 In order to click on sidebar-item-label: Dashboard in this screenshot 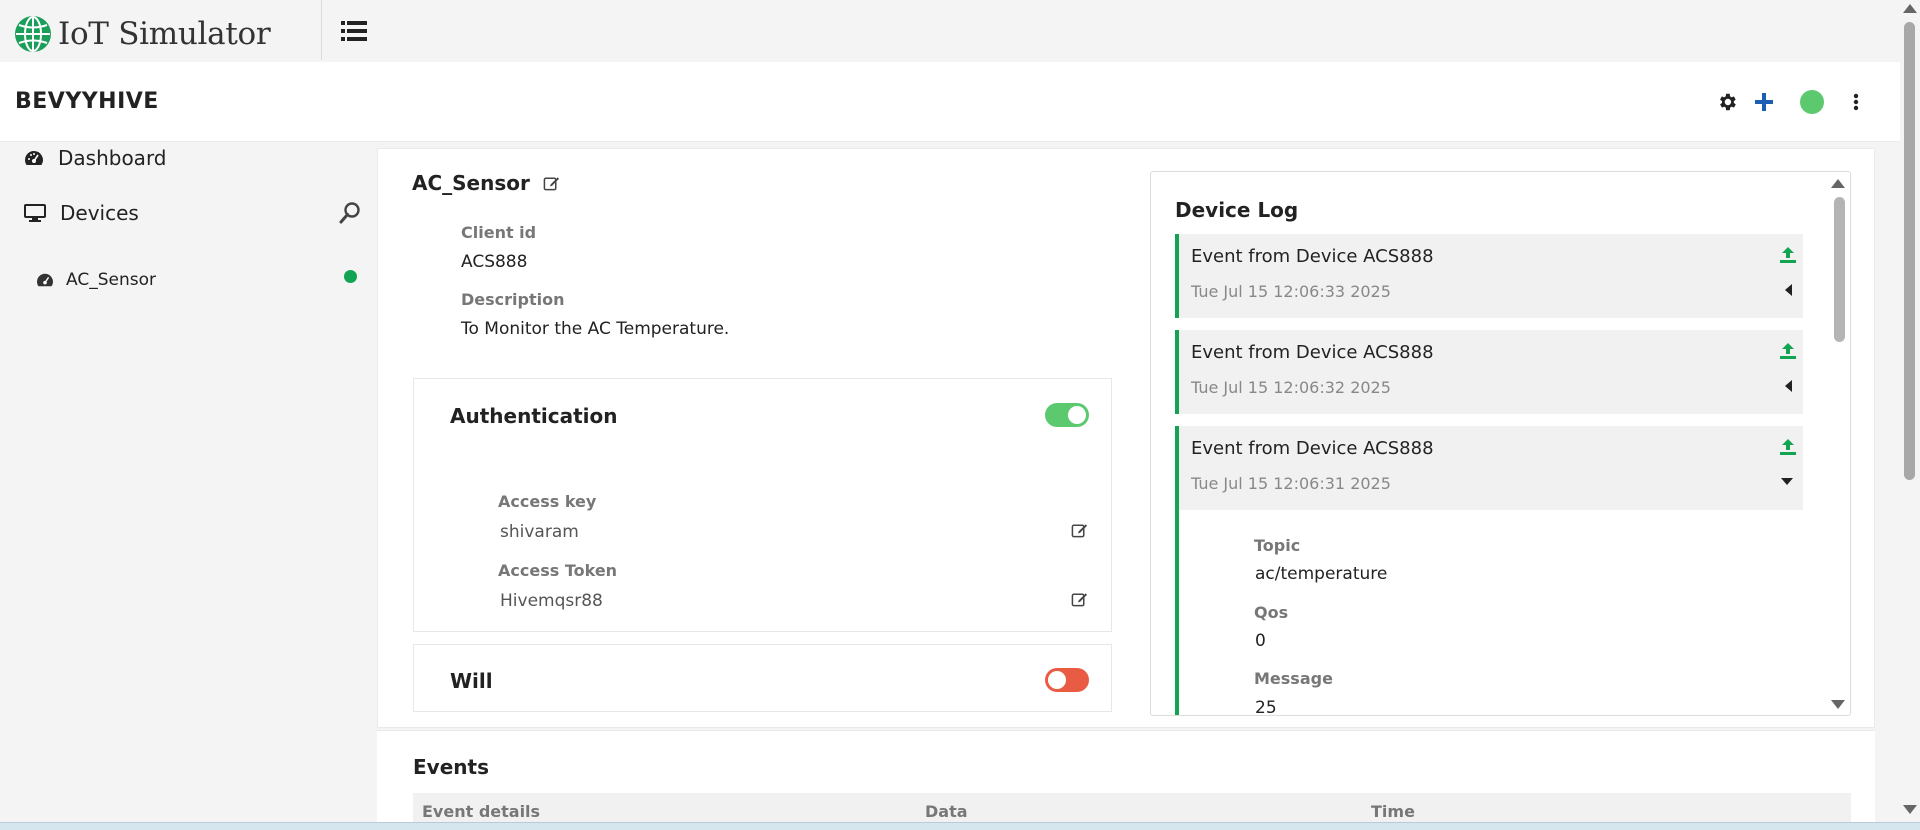, I will do `click(112, 158)`.